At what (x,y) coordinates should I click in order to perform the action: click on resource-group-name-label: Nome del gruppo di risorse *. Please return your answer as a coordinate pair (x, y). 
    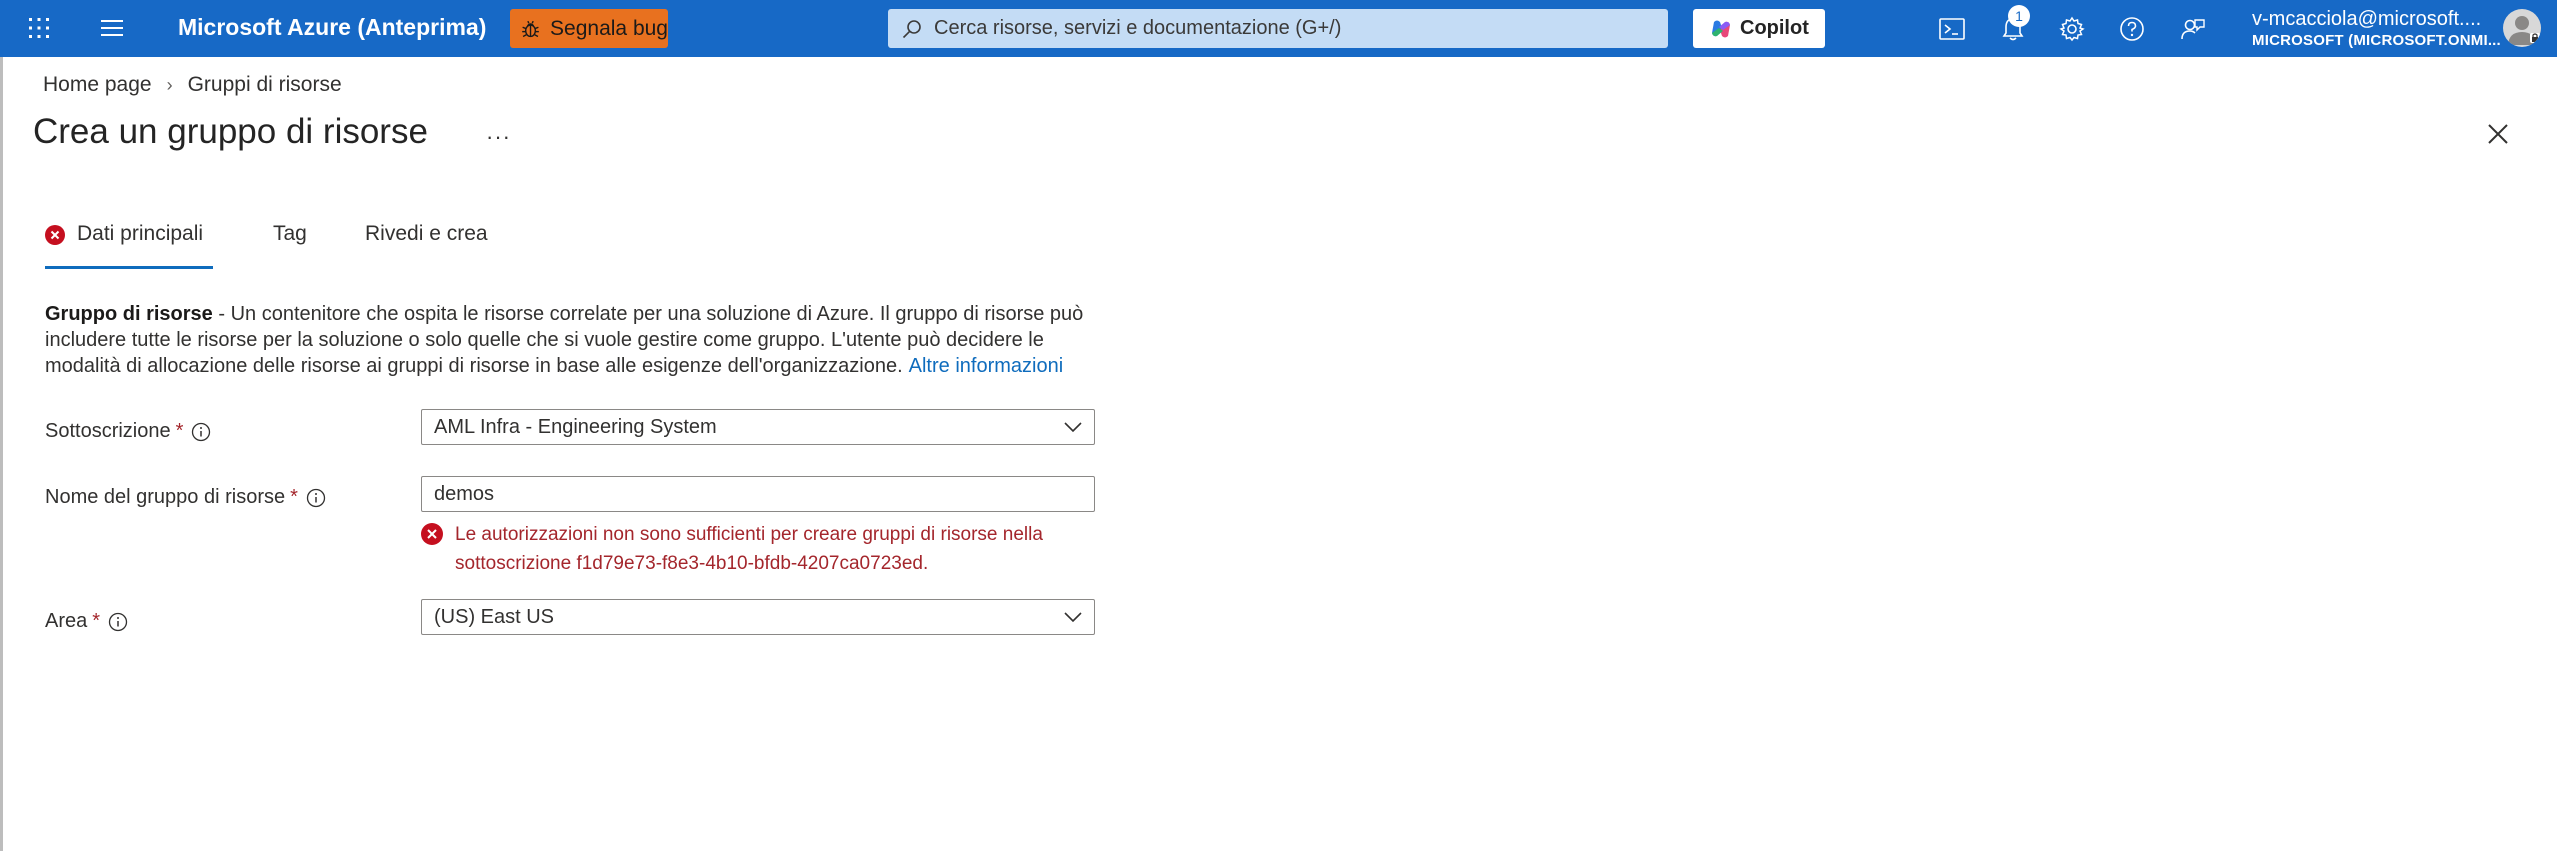
    Looking at the image, I should click on (185, 497).